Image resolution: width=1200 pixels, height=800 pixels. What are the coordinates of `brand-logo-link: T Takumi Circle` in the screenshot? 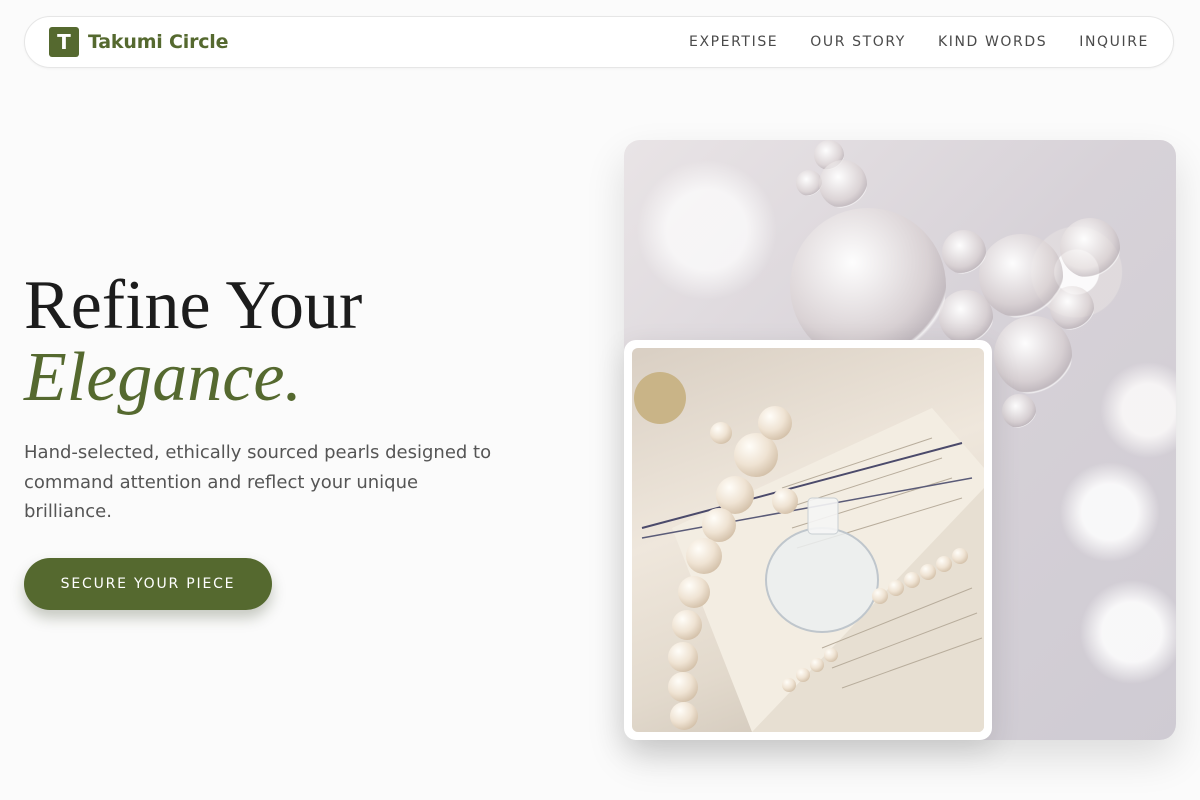 It's located at (139, 42).